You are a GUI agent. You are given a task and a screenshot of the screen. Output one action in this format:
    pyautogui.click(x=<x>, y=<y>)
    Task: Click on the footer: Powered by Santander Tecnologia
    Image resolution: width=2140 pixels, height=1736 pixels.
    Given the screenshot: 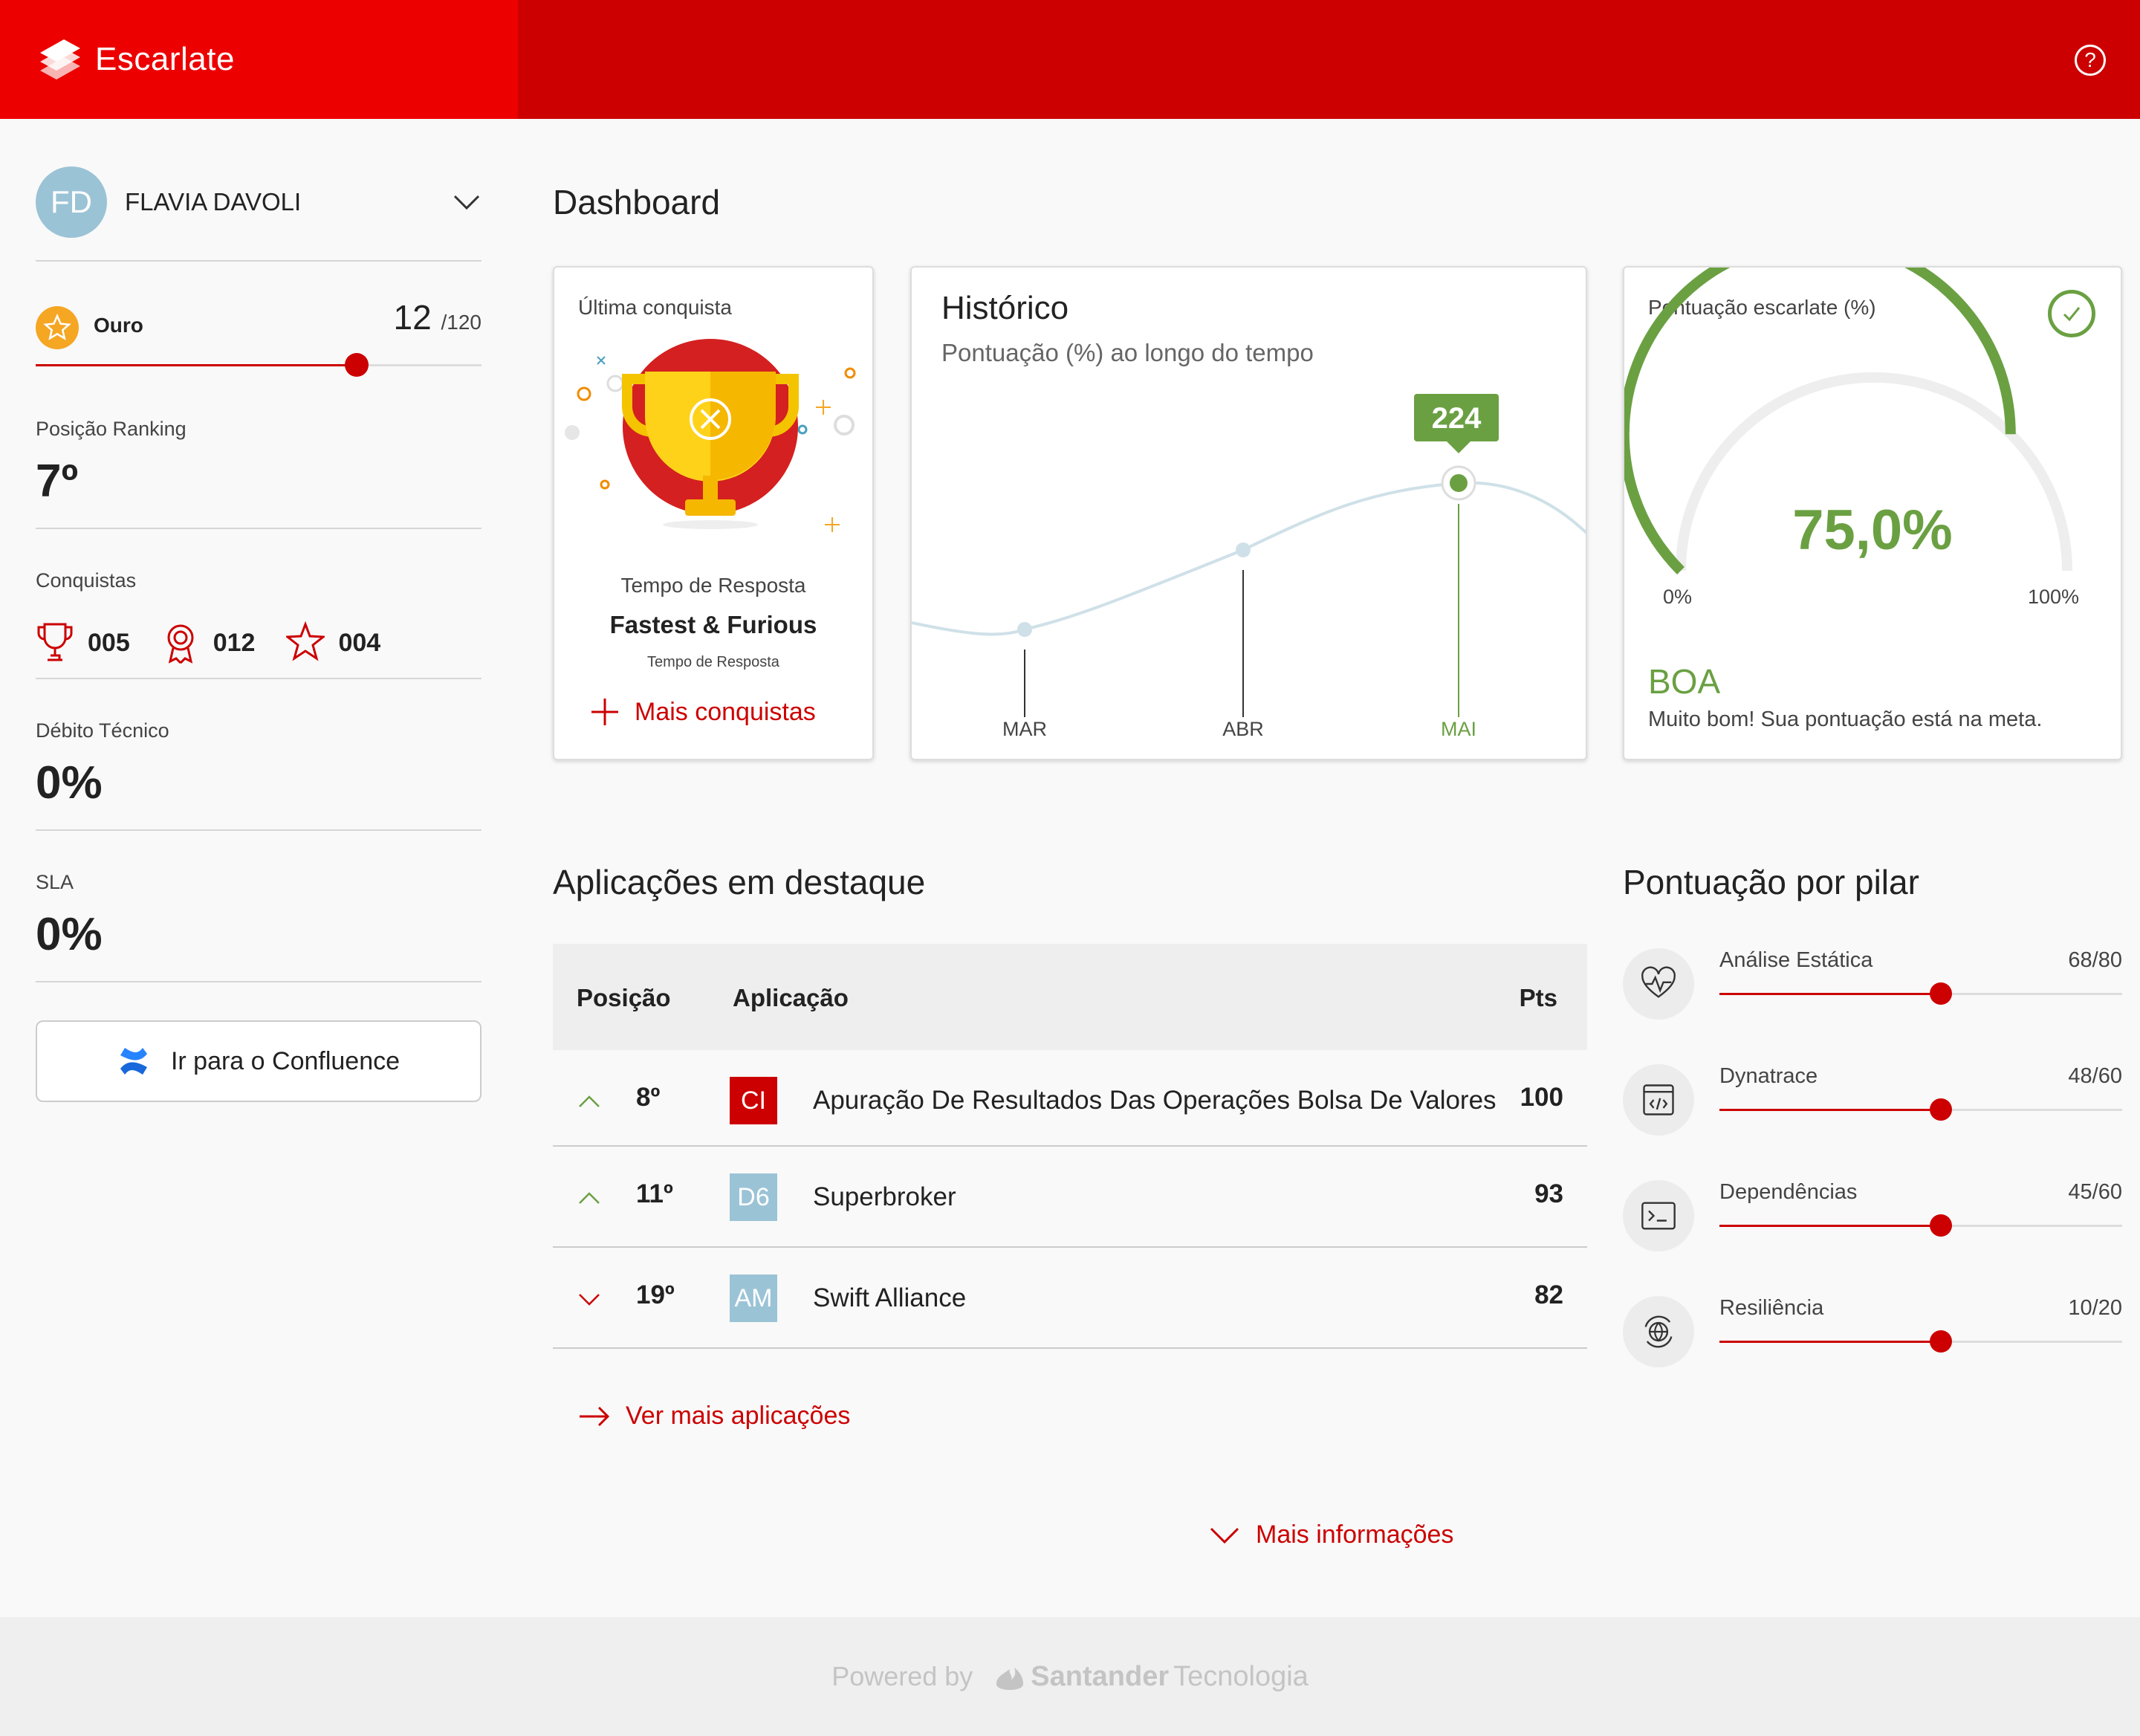 What is the action you would take?
    pyautogui.click(x=1070, y=1676)
    